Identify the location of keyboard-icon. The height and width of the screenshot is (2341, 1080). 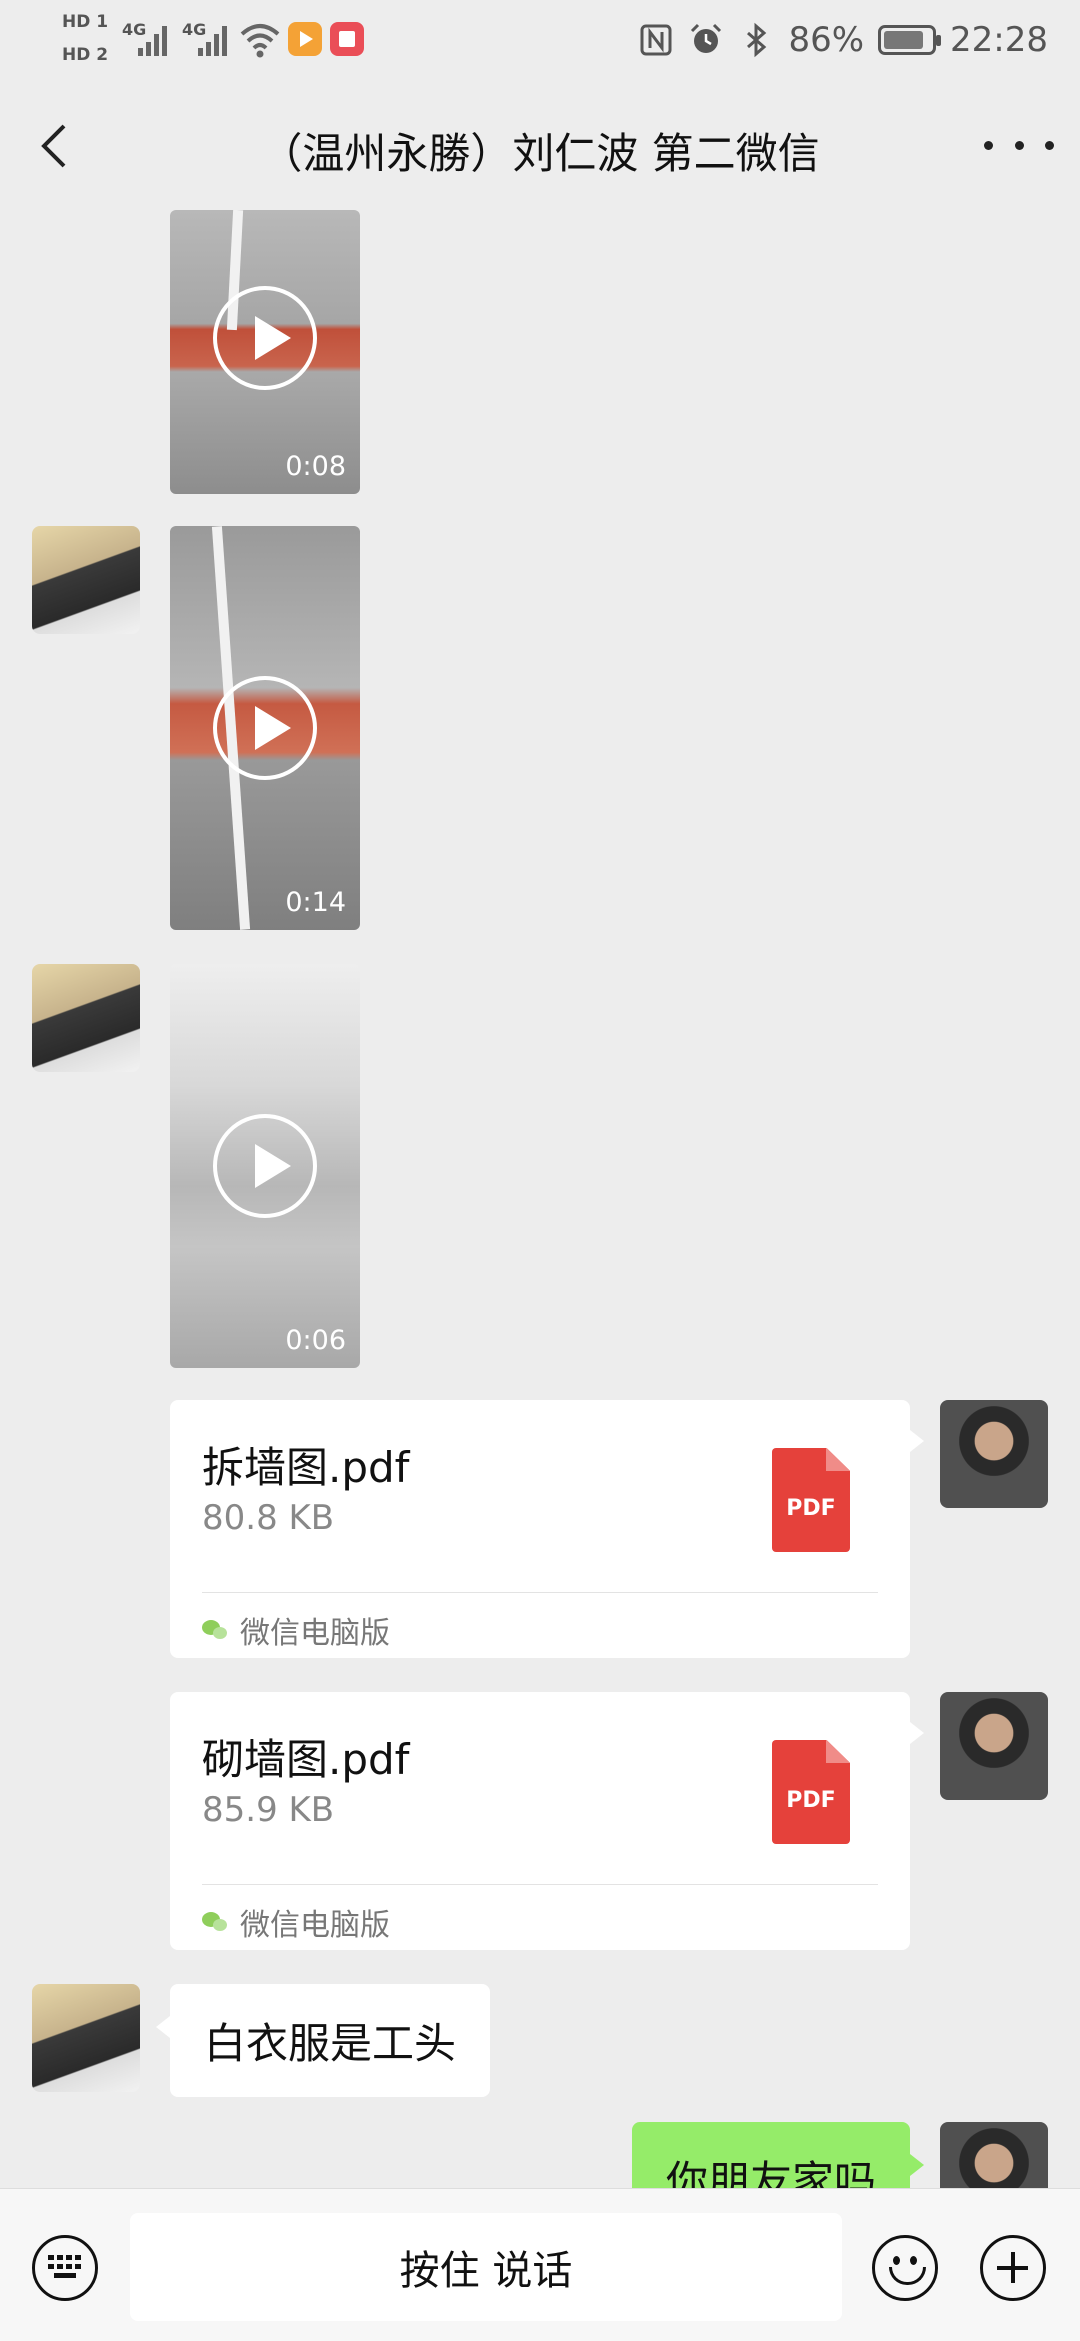
(65, 2267).